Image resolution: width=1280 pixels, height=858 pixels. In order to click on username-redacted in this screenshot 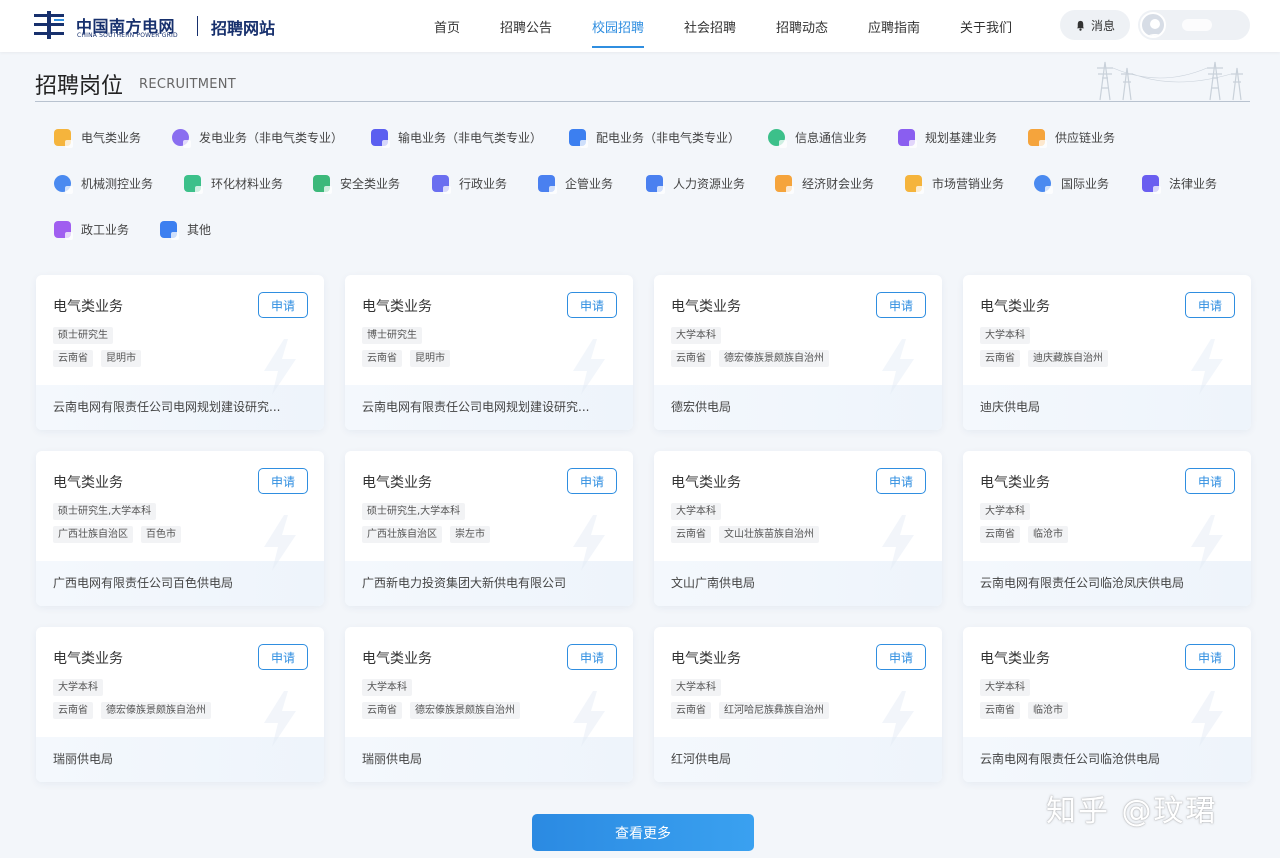, I will do `click(1197, 25)`.